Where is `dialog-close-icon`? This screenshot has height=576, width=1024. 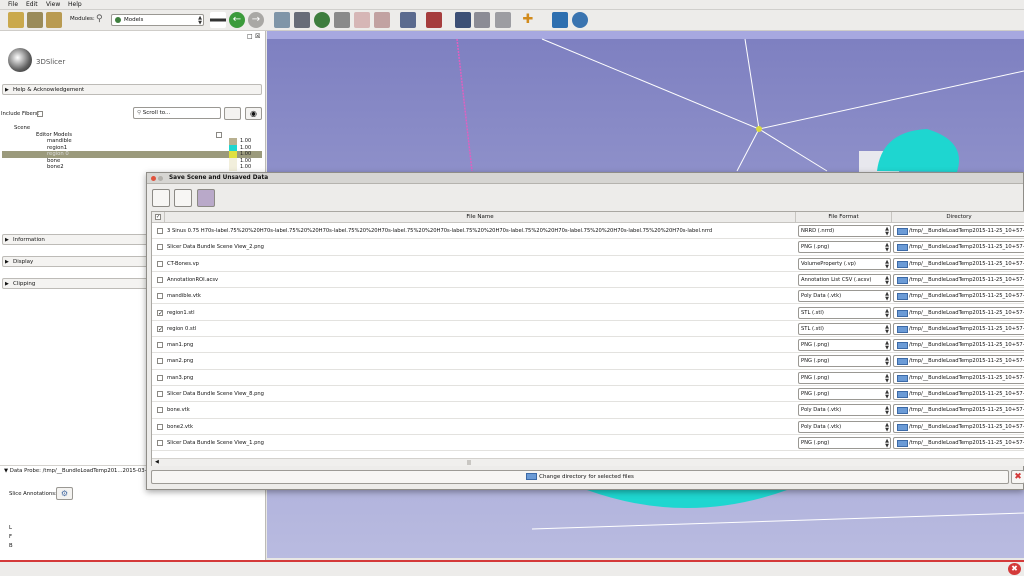
dialog-close-icon is located at coordinates (153, 178).